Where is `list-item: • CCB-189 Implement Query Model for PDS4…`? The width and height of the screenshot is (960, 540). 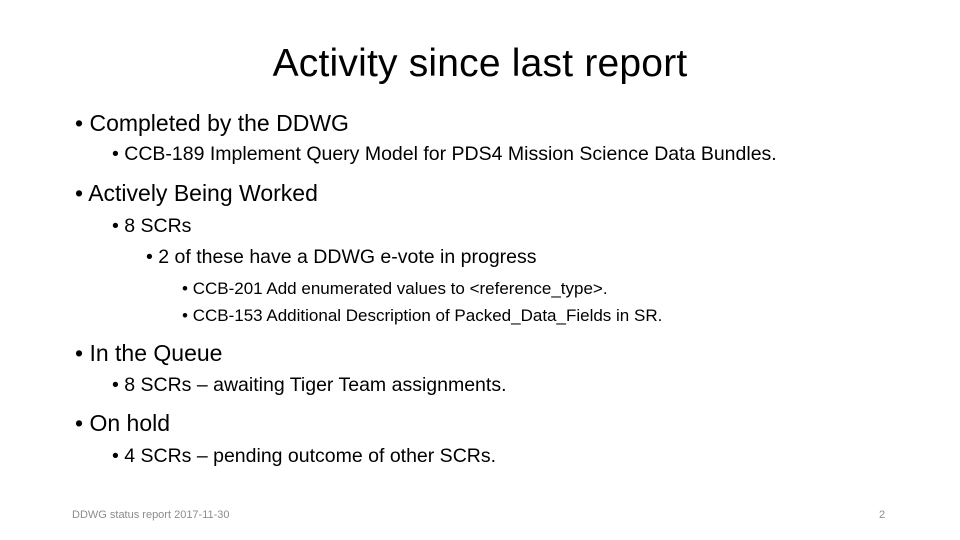
list-item: • CCB-189 Implement Query Model for PDS4… is located at coordinates (444, 154).